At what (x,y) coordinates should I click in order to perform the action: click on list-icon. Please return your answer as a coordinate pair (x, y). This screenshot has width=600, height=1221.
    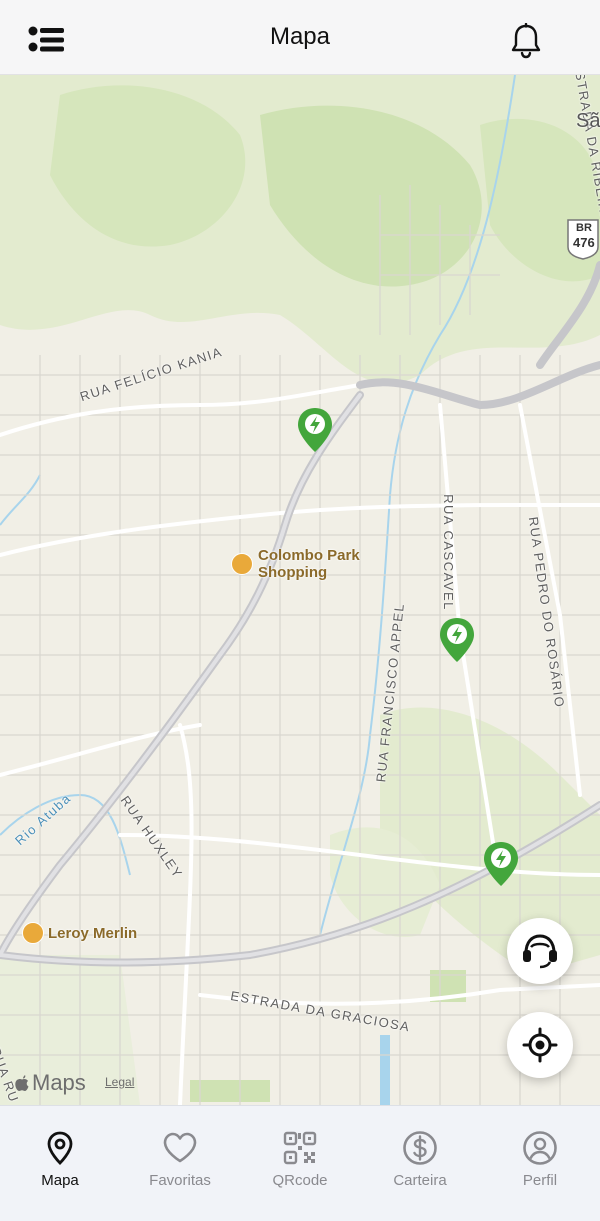
    Looking at the image, I should click on (47, 40).